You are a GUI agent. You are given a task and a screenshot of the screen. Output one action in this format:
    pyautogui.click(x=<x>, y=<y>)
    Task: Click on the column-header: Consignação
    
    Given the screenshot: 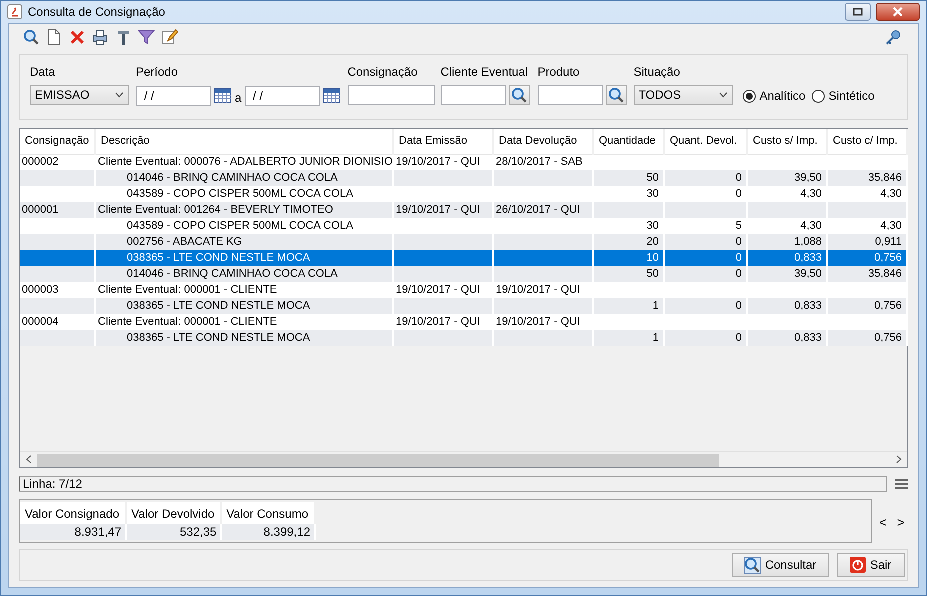 What is the action you would take?
    pyautogui.click(x=57, y=141)
    